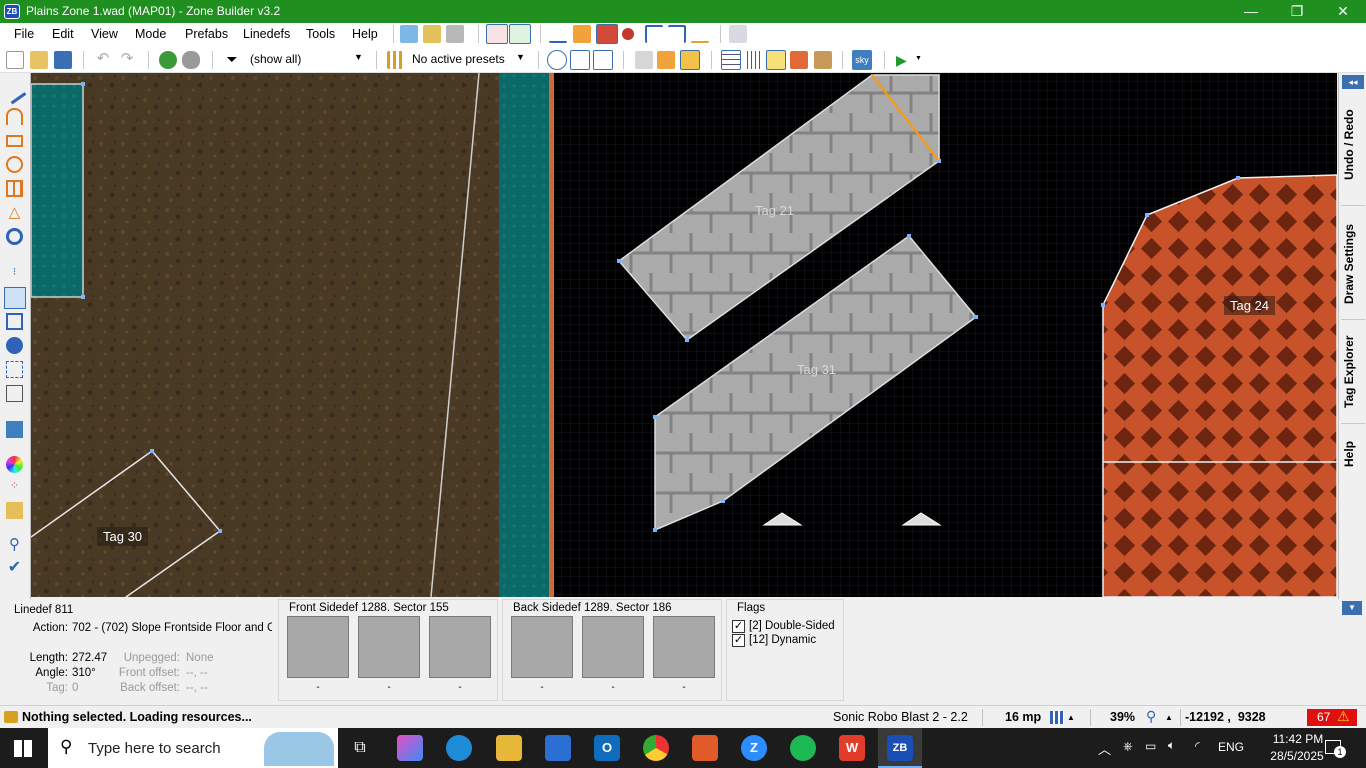  Describe the element at coordinates (232, 60) in the screenshot. I see `filter-icon: ⏷` at that location.